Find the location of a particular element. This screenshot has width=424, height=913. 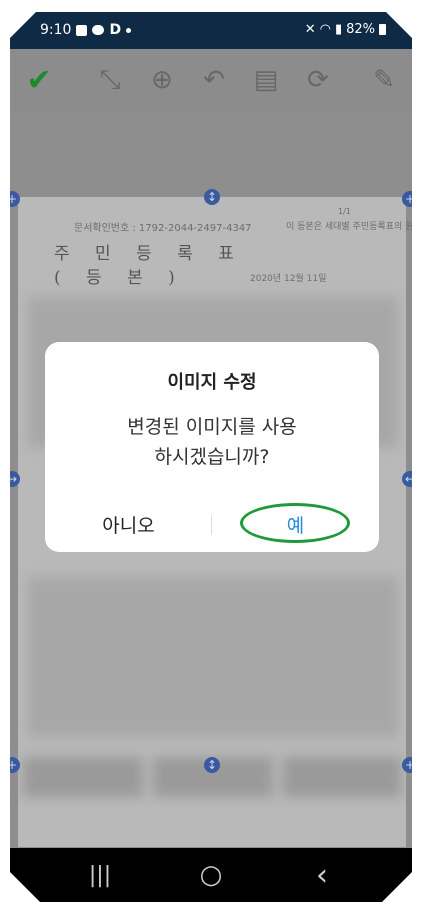

rotate-icon: ⟳ is located at coordinates (318, 80).